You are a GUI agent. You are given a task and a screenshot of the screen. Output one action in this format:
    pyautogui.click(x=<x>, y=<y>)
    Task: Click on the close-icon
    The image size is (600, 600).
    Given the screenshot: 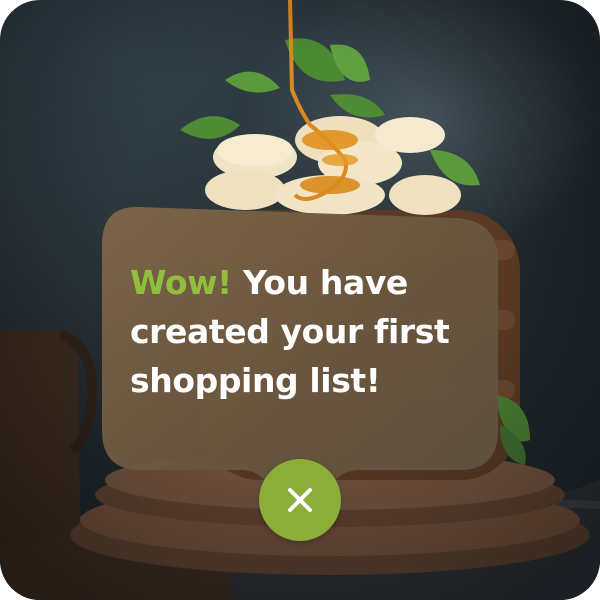 What is the action you would take?
    pyautogui.click(x=300, y=500)
    